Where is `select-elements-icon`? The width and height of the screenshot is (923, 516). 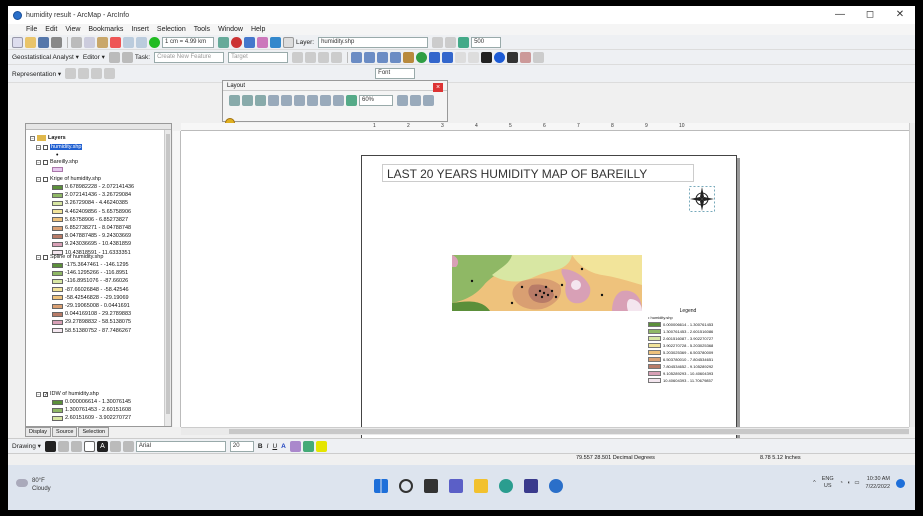
select-elements-icon is located at coordinates (487, 57).